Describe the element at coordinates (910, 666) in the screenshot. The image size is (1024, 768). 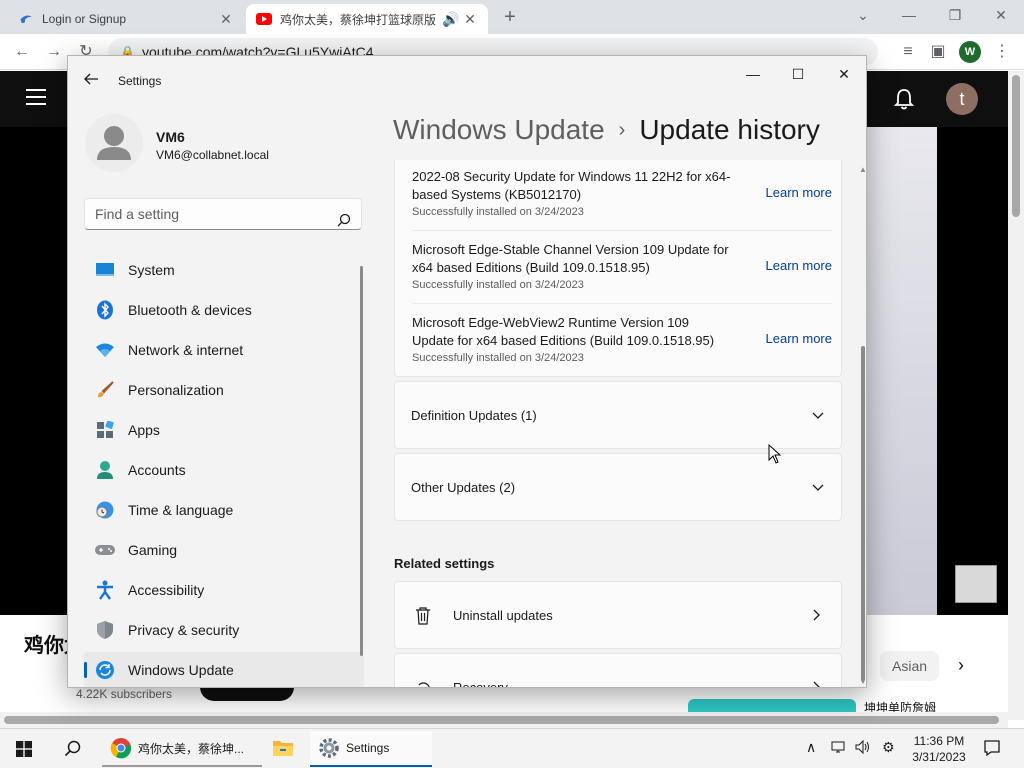
I see `filter-chip: Asian` at that location.